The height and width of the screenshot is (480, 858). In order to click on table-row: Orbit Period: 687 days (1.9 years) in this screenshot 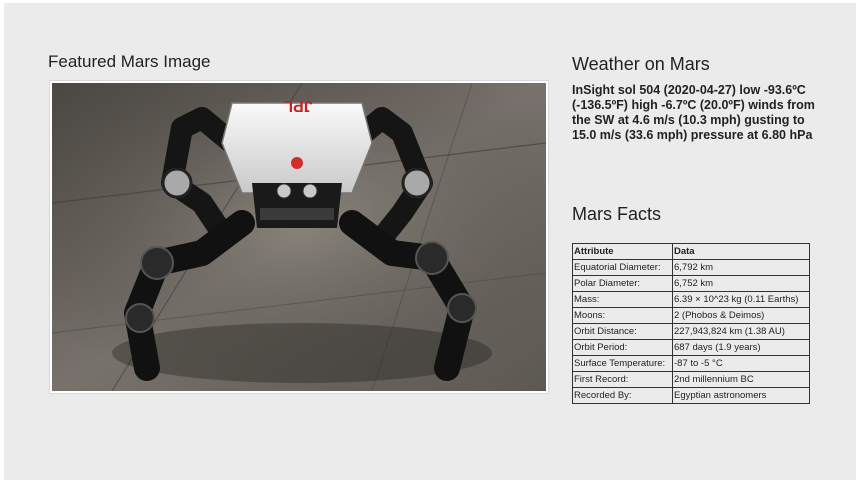, I will do `click(691, 347)`.